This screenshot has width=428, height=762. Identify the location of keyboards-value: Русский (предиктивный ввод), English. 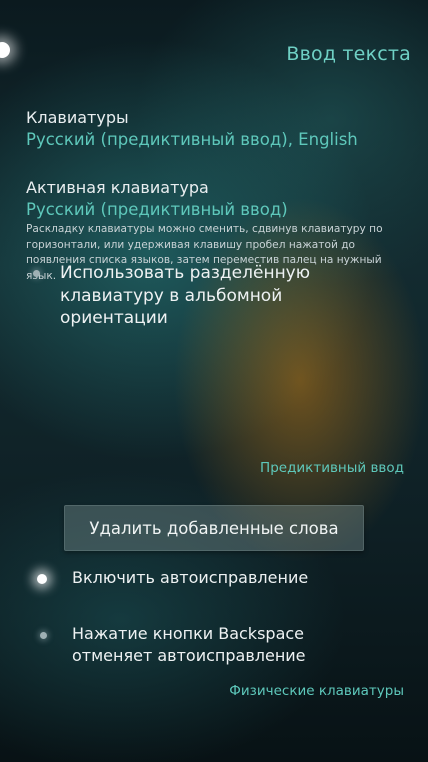
(192, 139).